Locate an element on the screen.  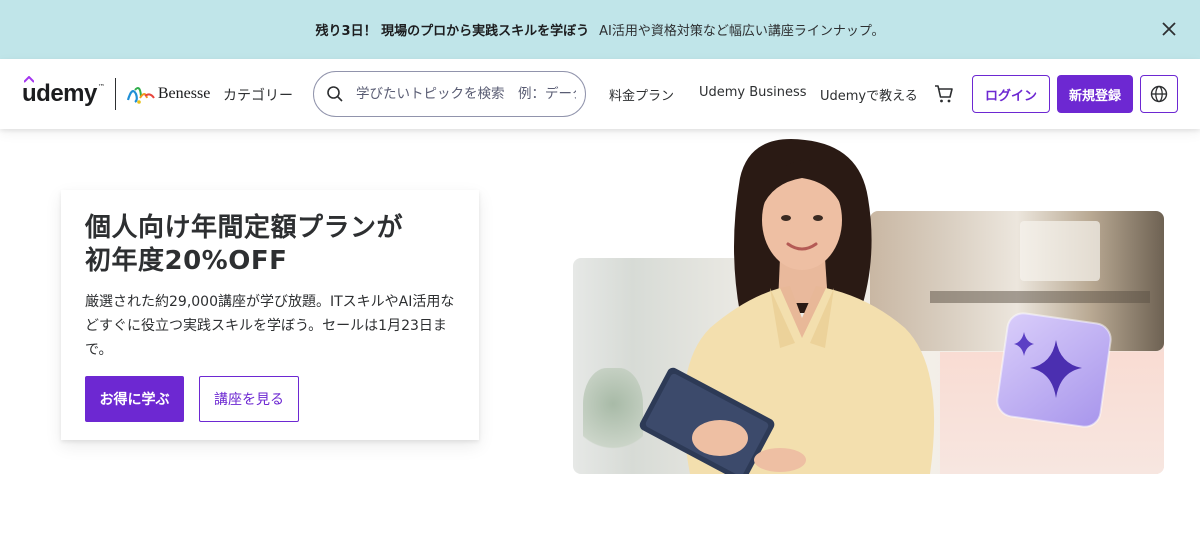
nav-teach: Udemyで教える is located at coordinates (869, 94).